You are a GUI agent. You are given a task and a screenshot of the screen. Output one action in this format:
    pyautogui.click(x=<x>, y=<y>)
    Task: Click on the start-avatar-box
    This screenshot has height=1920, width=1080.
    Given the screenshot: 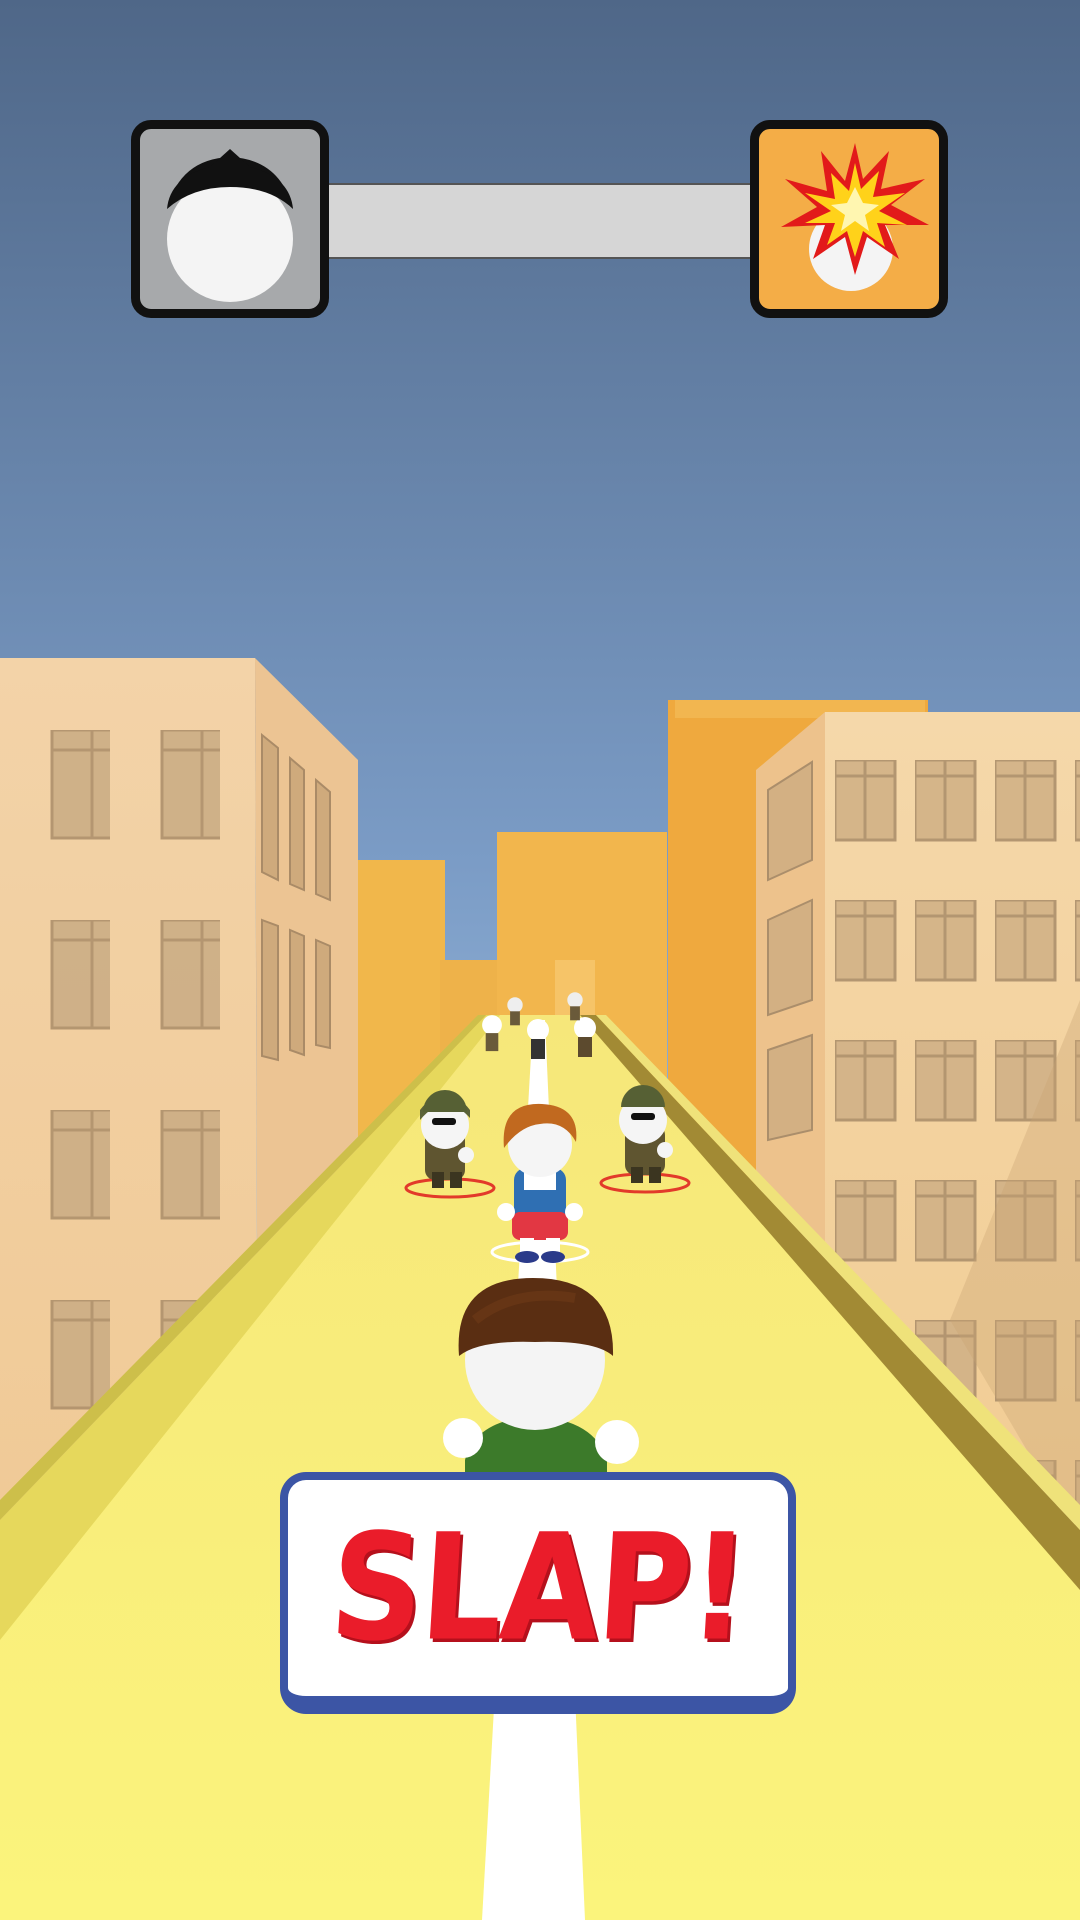 What is the action you would take?
    pyautogui.click(x=230, y=219)
    